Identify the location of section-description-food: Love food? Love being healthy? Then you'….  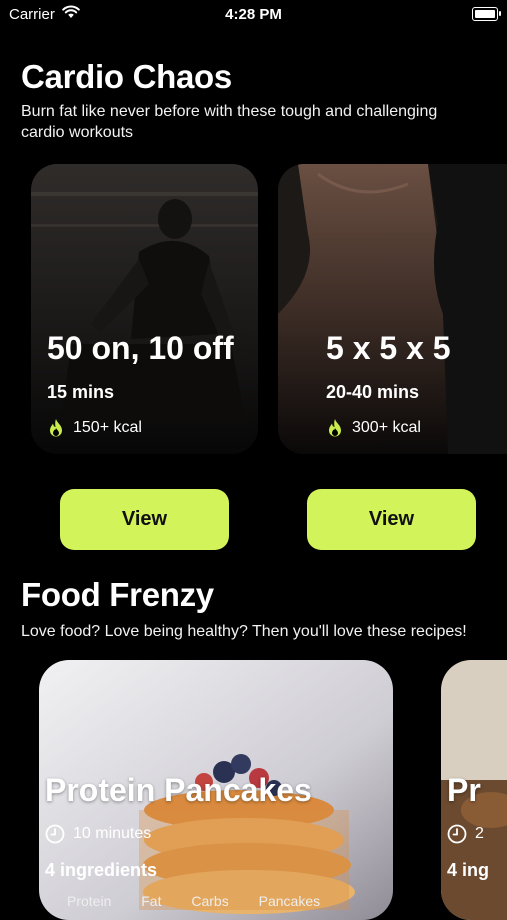
(244, 631).